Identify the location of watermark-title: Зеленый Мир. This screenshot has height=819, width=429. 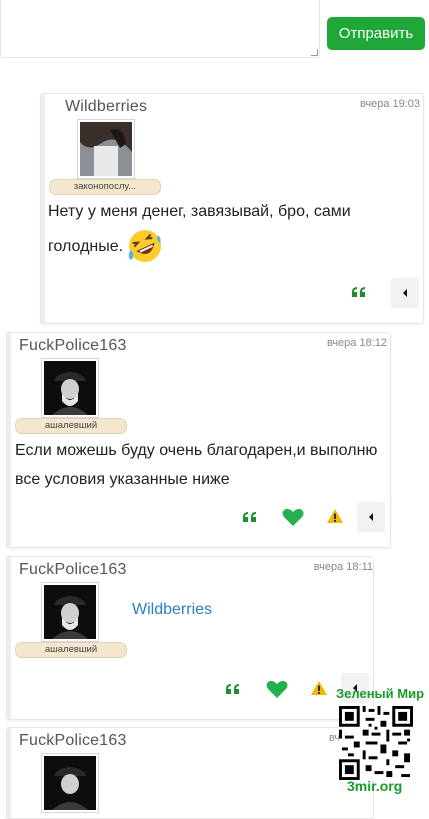
(380, 693).